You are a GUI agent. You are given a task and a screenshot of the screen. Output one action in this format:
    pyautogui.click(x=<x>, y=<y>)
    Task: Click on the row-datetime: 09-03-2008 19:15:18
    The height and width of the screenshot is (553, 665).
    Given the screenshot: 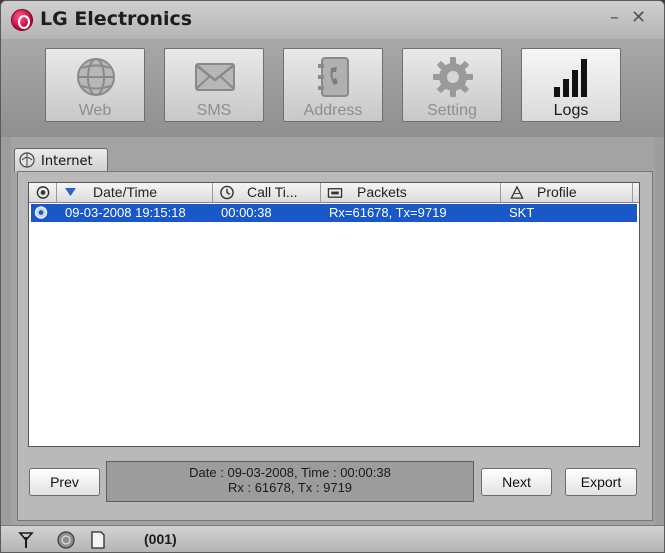 What is the action you would take?
    pyautogui.click(x=125, y=212)
    